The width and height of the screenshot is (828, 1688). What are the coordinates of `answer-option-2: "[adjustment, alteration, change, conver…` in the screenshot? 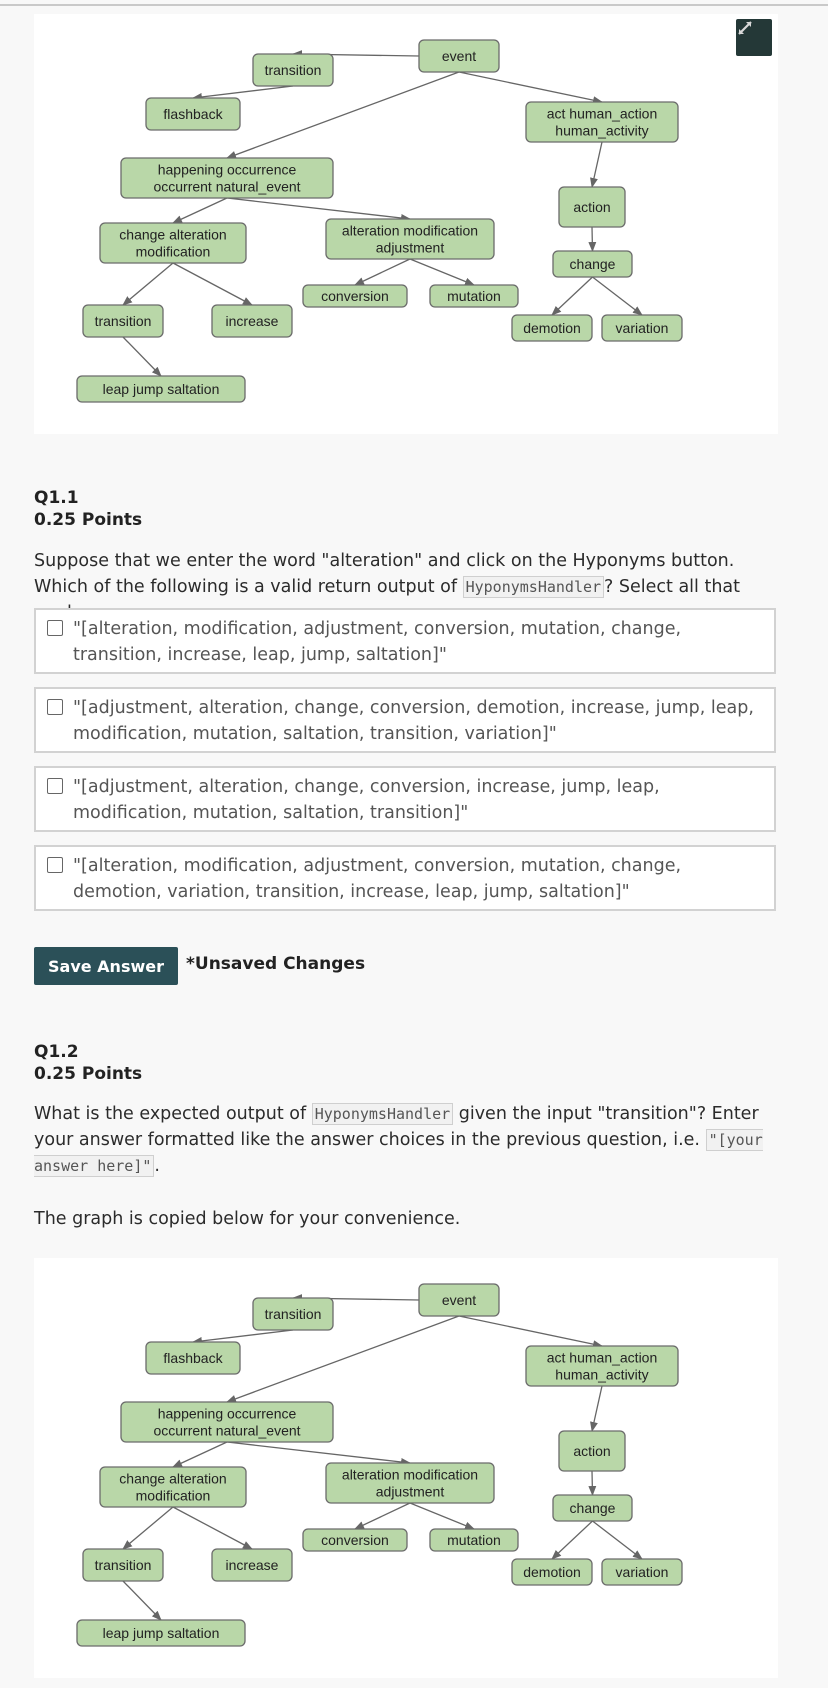 It's located at (405, 720).